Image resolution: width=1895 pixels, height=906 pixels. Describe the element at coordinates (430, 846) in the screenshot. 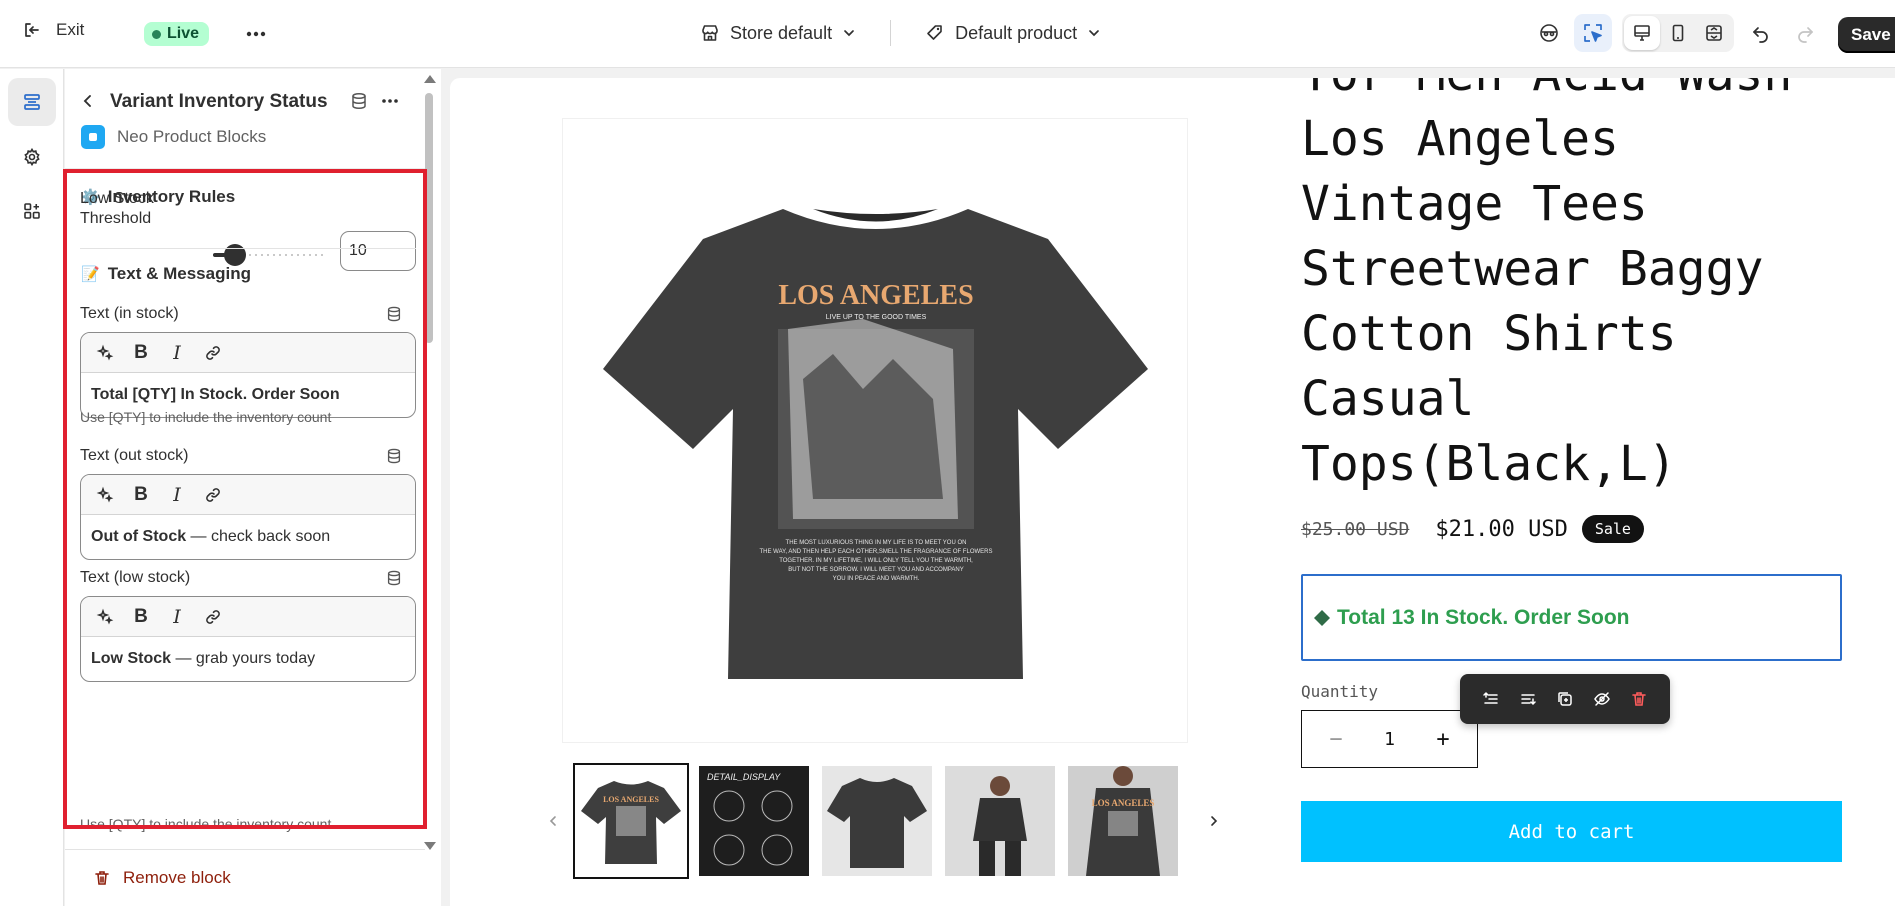

I see `scroll-down-icon` at that location.